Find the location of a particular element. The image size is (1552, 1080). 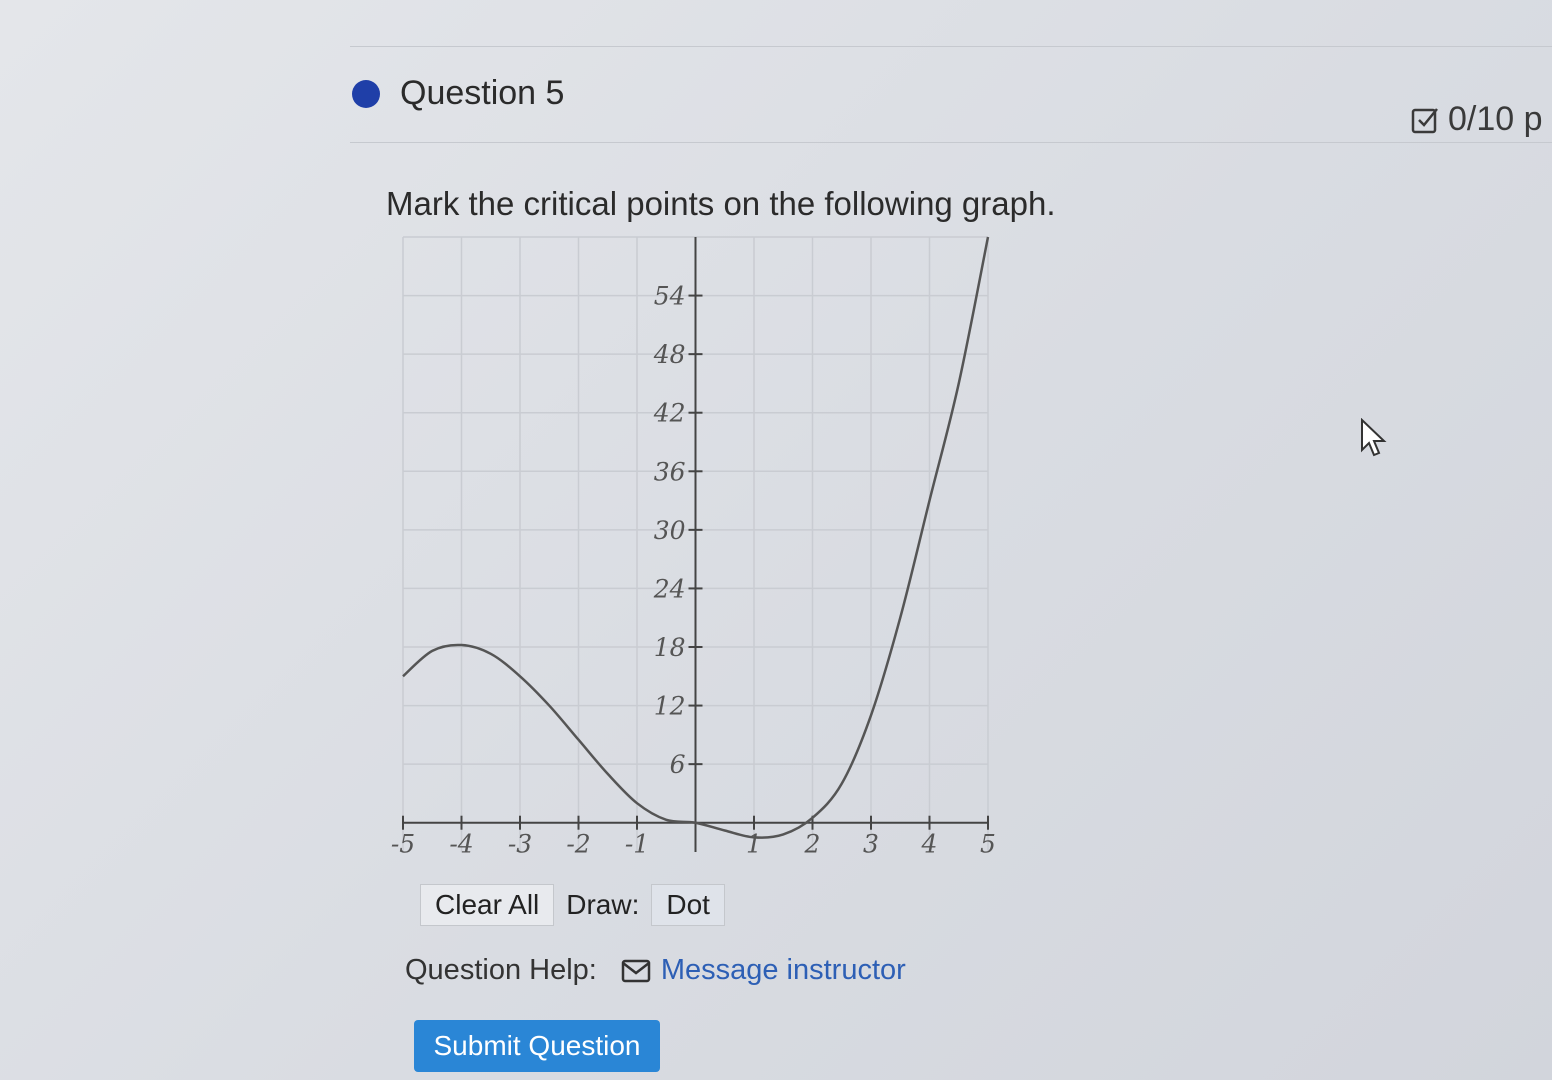

x-tick-label: -1 is located at coordinates (637, 844).